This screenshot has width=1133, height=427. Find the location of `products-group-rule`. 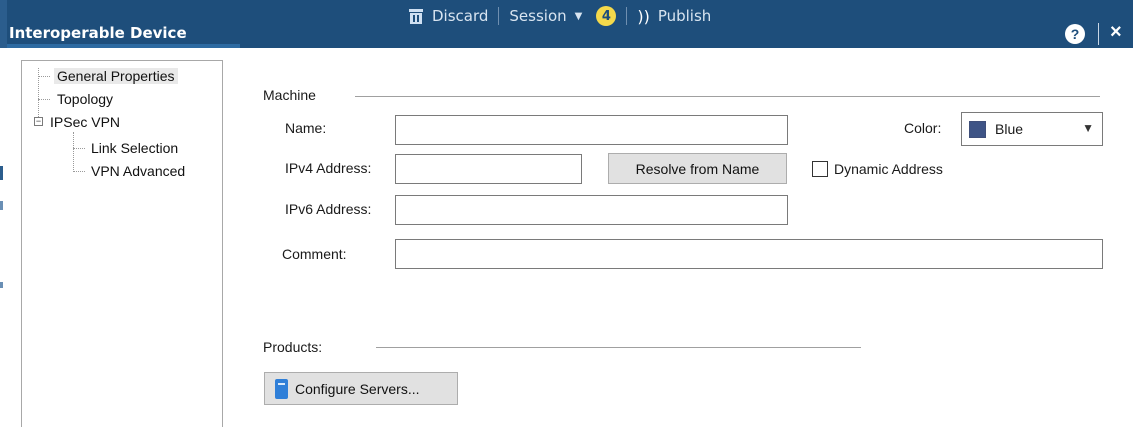

products-group-rule is located at coordinates (618, 347).